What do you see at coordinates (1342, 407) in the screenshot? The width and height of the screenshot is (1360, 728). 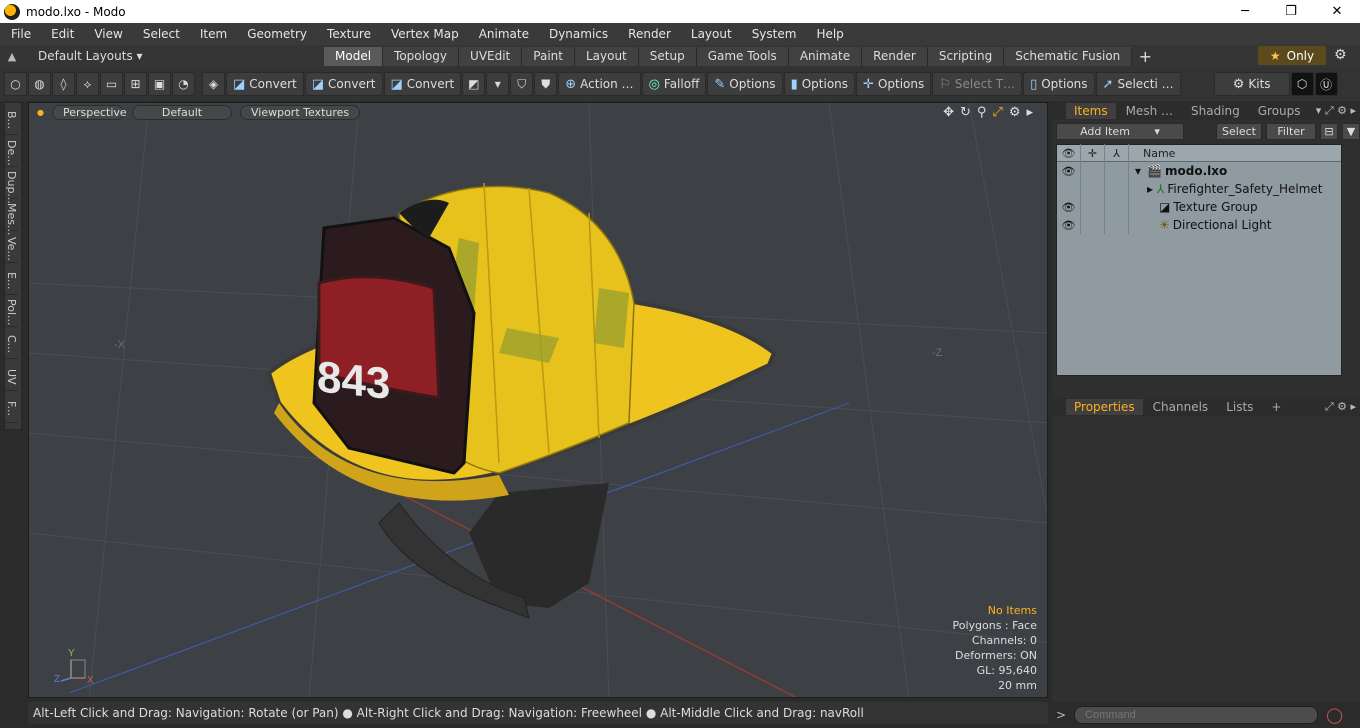 I see `panel-options-icon: ⤢ ⚙ ▸` at bounding box center [1342, 407].